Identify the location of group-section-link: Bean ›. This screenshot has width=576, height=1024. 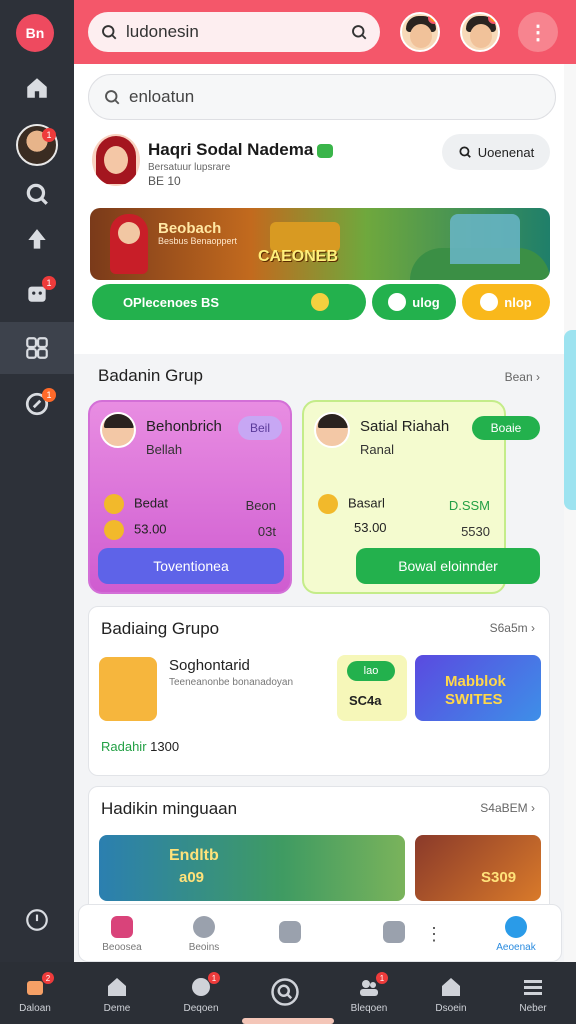
(522, 377).